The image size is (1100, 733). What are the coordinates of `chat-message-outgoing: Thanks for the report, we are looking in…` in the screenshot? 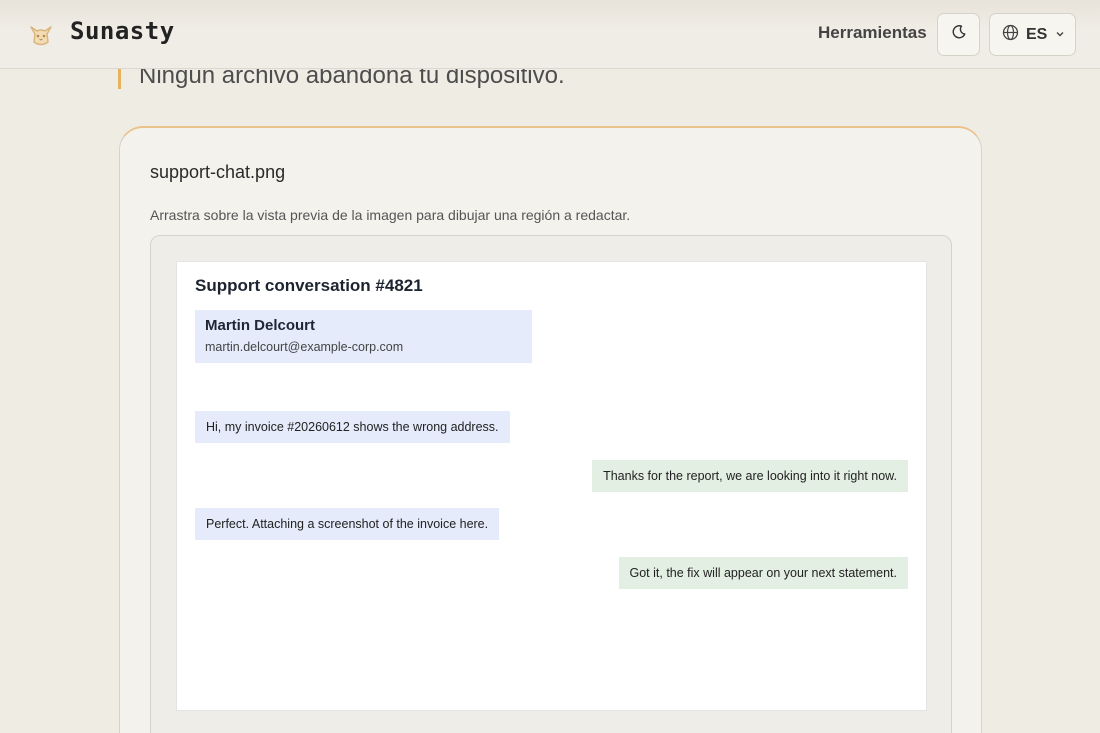 It's located at (750, 476).